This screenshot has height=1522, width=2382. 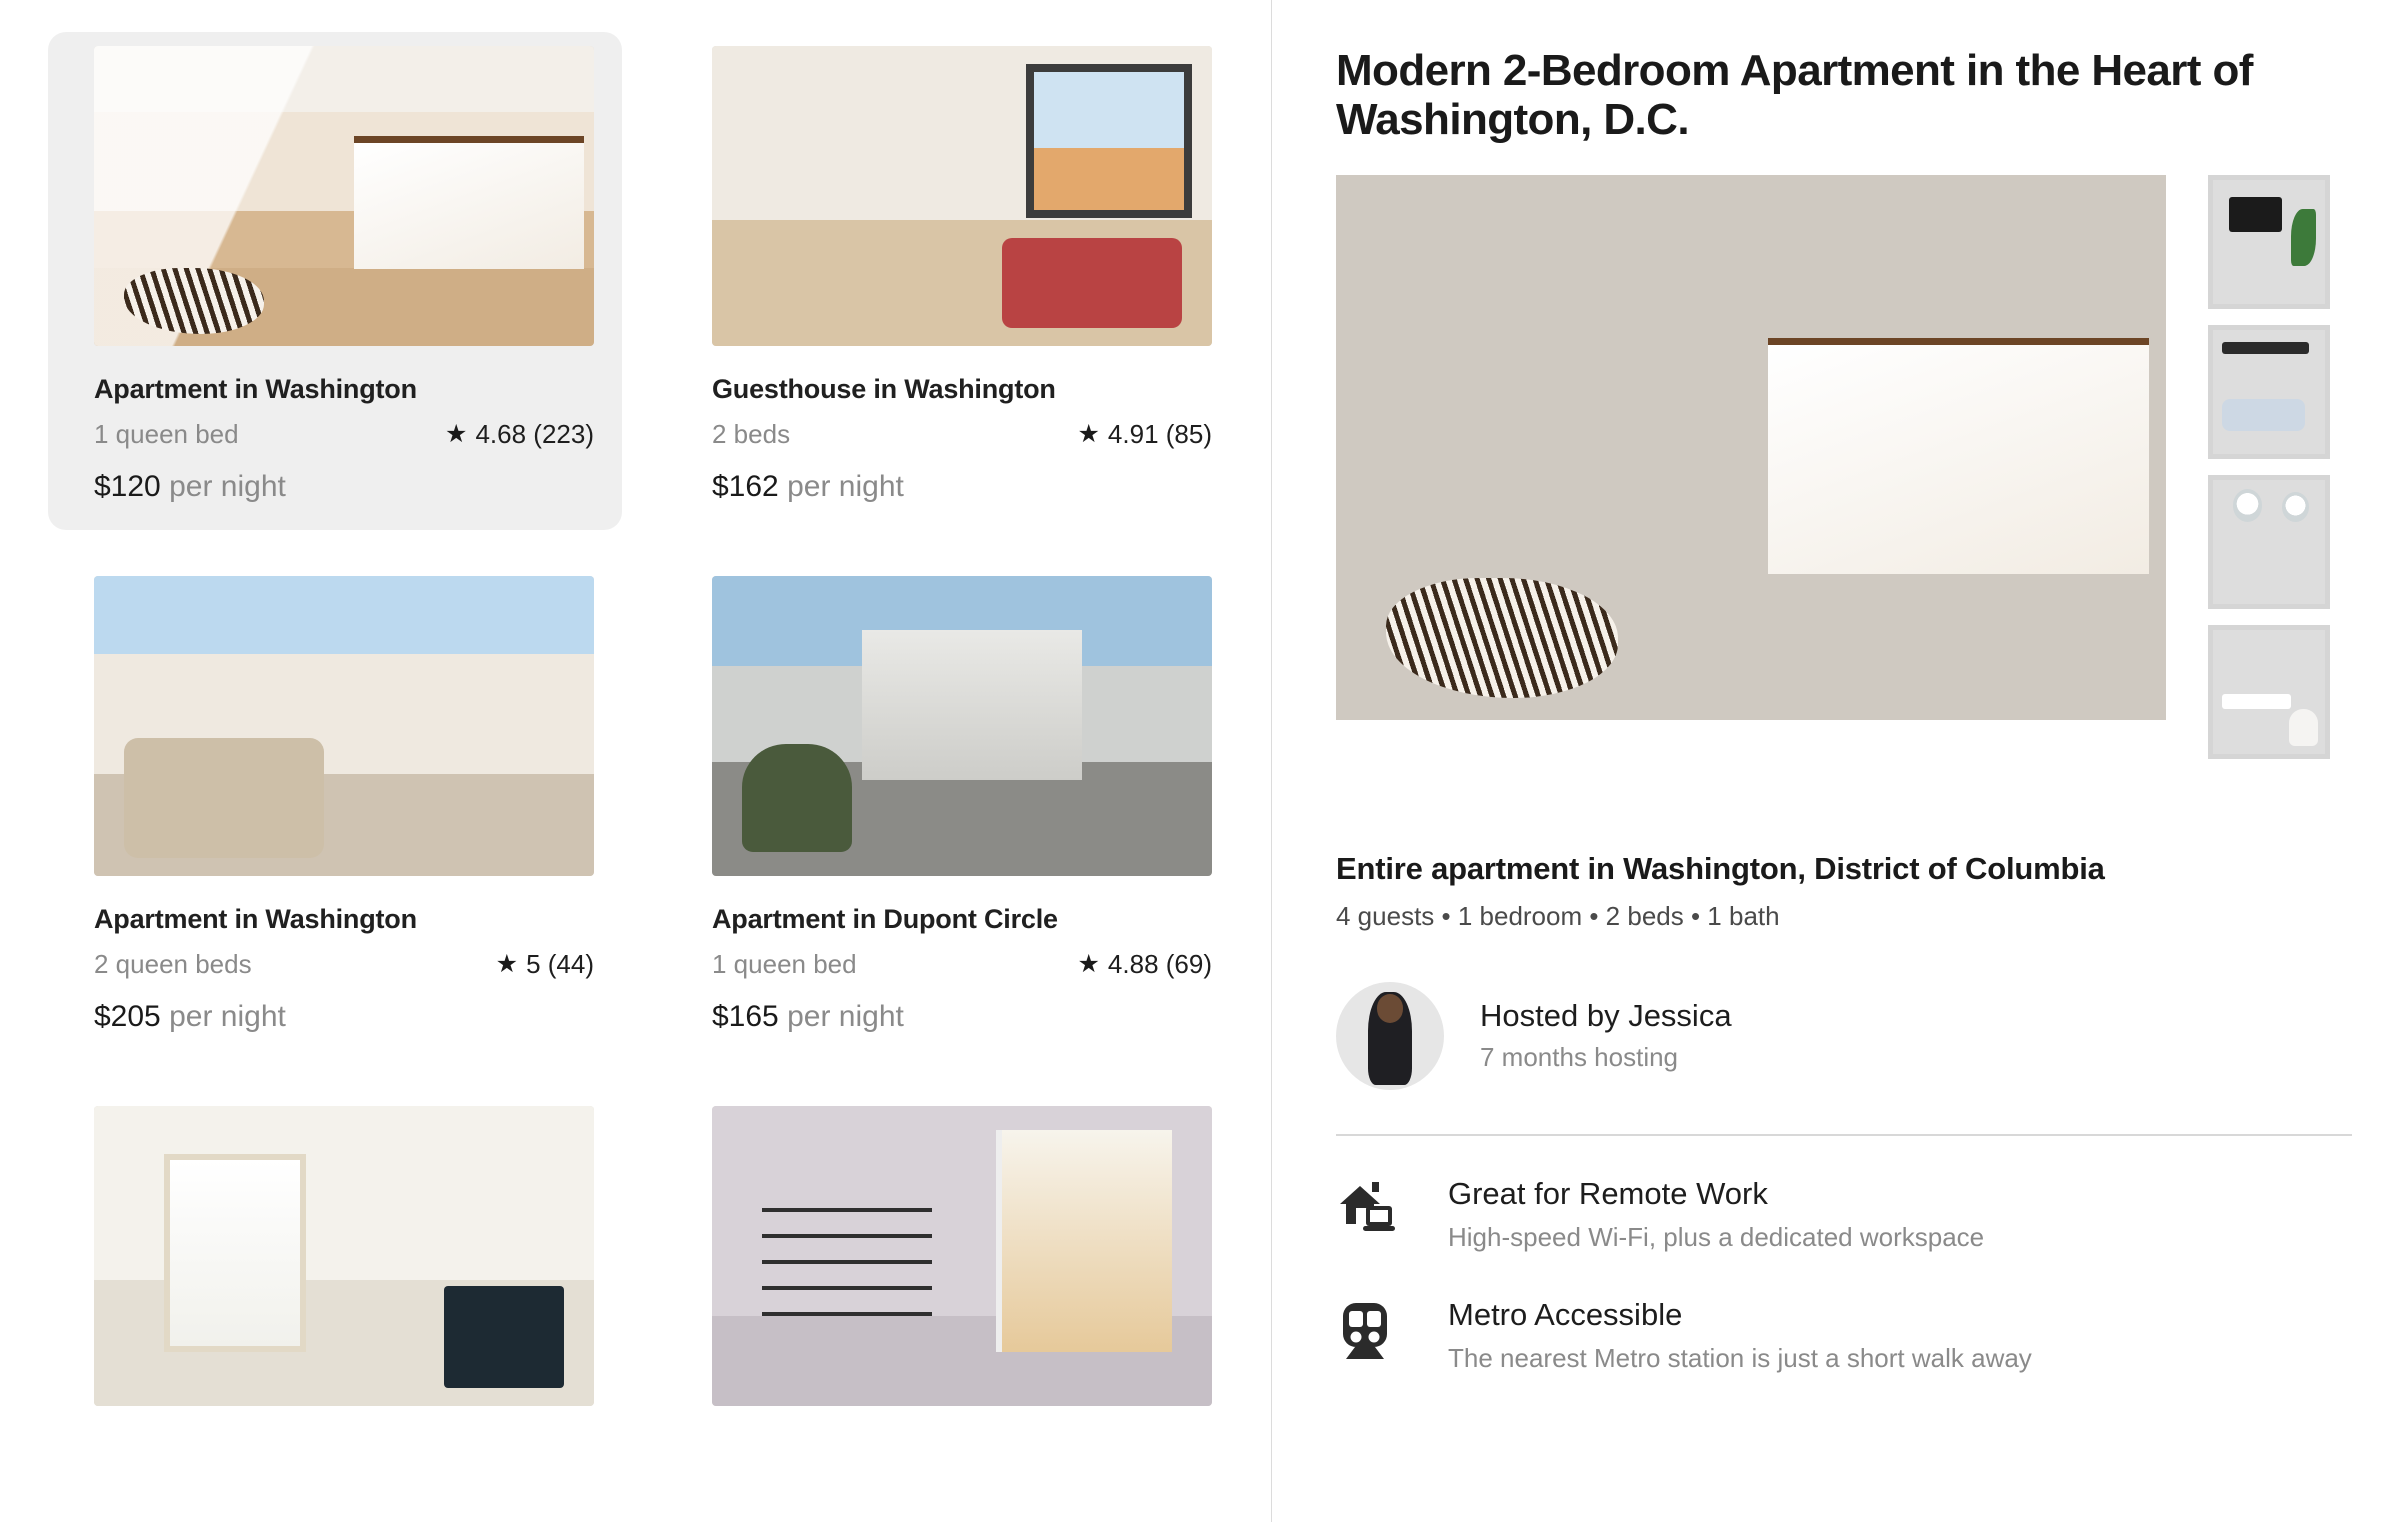 What do you see at coordinates (560, 964) in the screenshot?
I see `rating-value: 5 (44)` at bounding box center [560, 964].